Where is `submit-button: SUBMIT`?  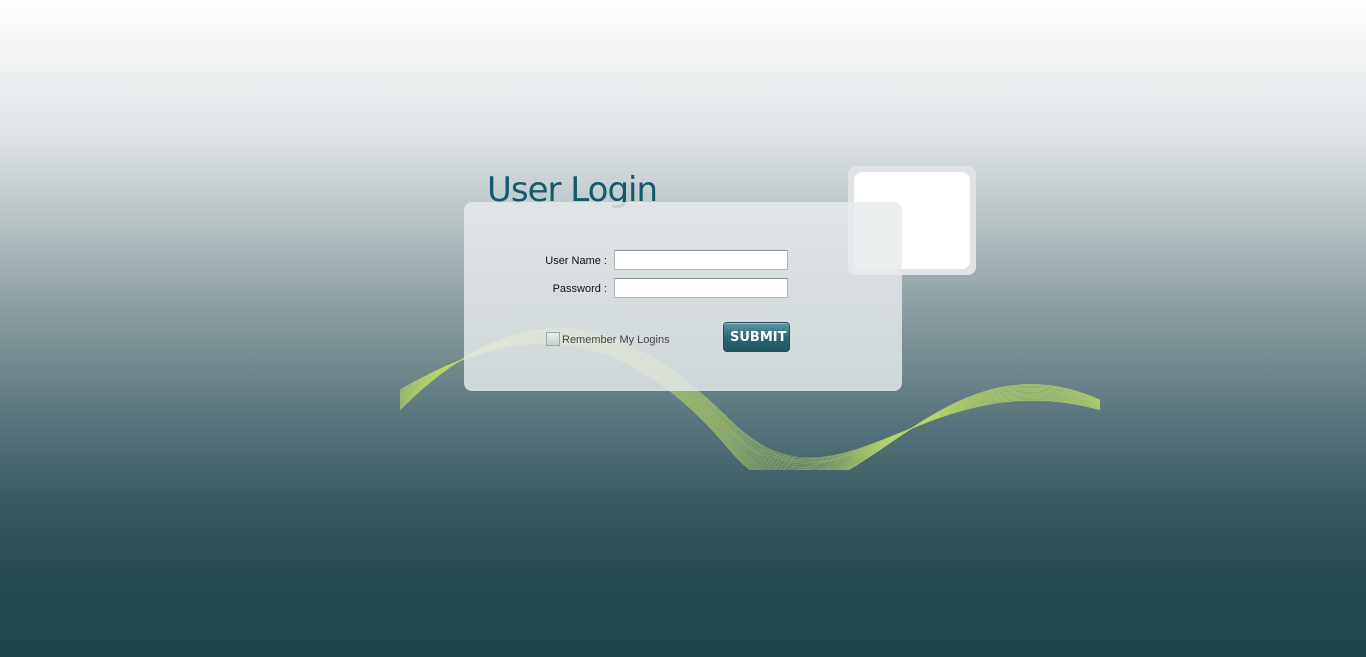 submit-button: SUBMIT is located at coordinates (756, 337).